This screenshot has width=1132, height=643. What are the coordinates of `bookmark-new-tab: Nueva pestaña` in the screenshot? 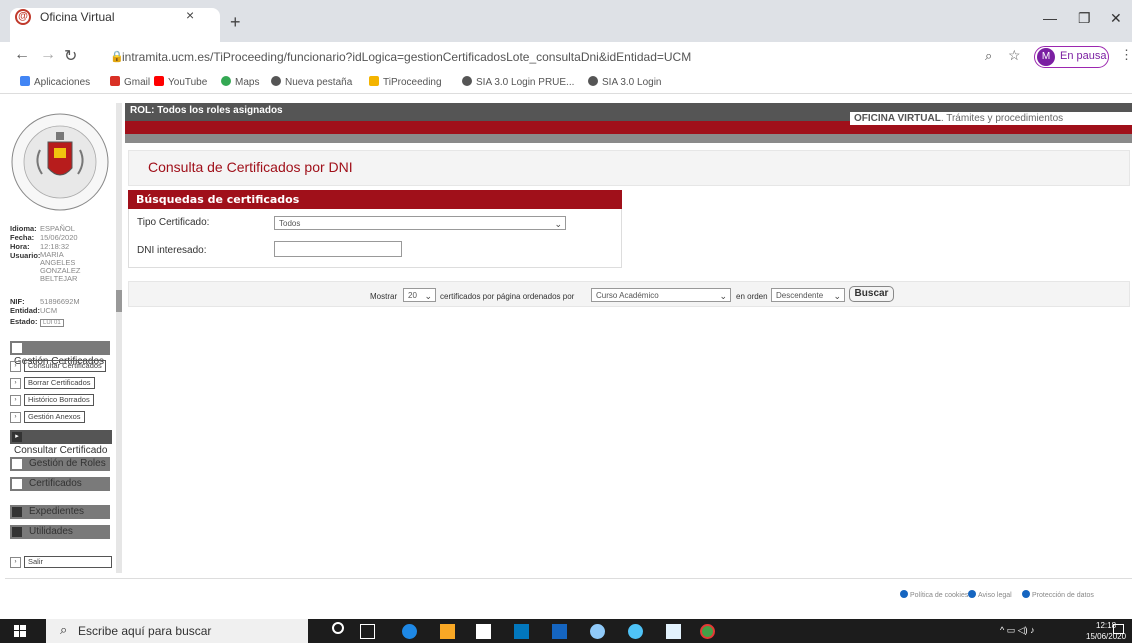 It's located at (311, 82).